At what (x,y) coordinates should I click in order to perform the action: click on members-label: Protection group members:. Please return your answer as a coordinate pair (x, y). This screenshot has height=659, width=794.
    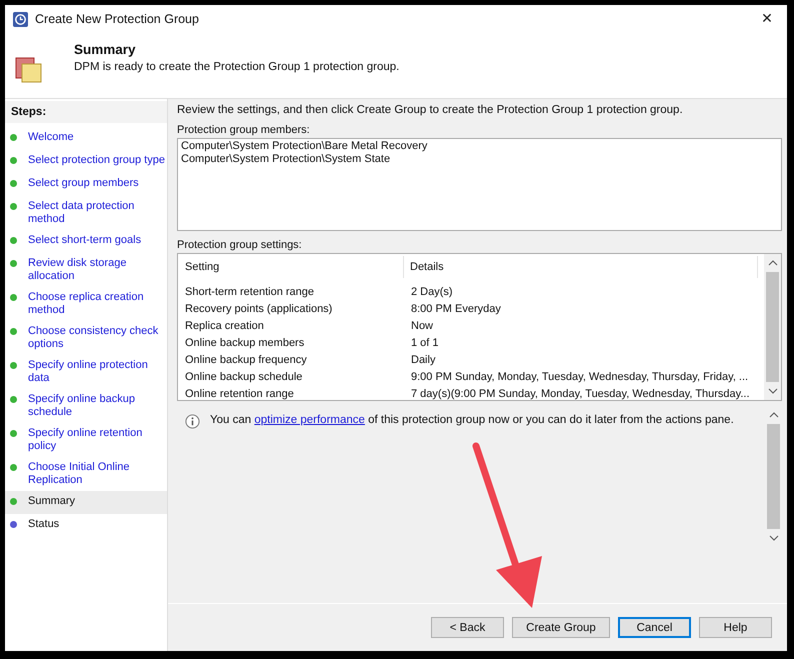
    Looking at the image, I should click on (244, 130).